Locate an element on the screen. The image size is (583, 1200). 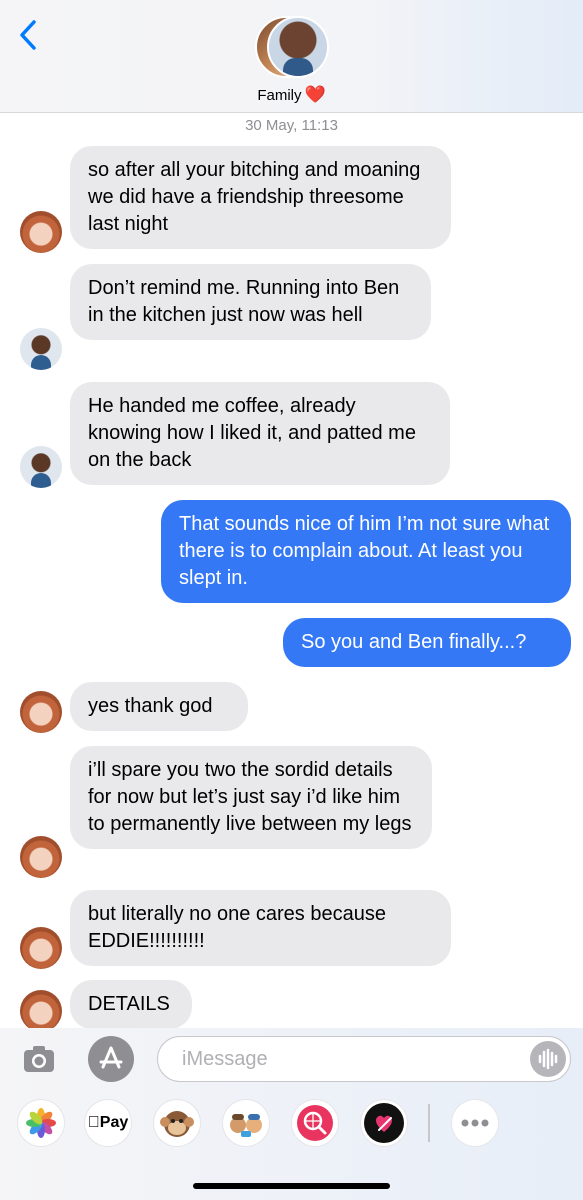
compose-bar is located at coordinates (291, 1059).